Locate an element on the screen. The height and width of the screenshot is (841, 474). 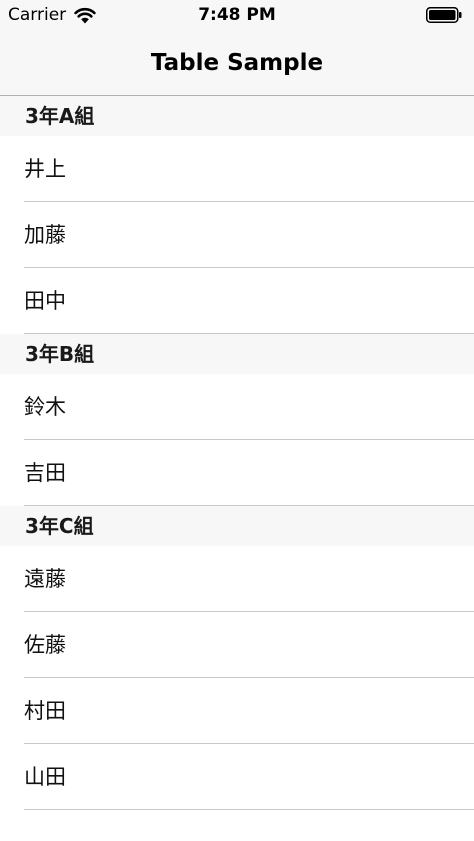
section-header: 3年B組 is located at coordinates (237, 354).